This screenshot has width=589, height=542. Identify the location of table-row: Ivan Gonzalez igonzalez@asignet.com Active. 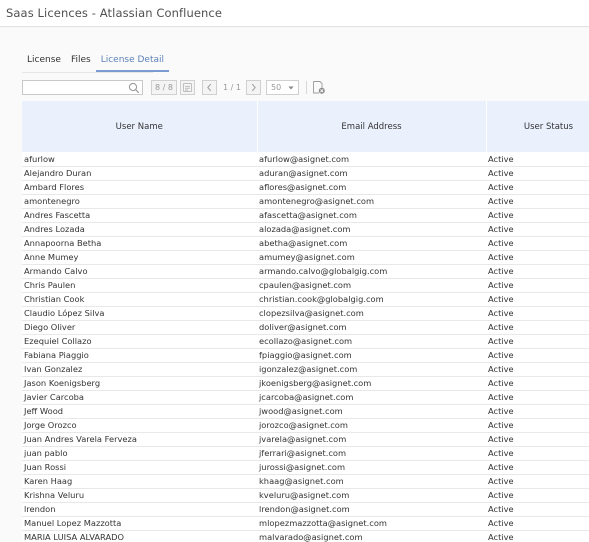
(305, 369).